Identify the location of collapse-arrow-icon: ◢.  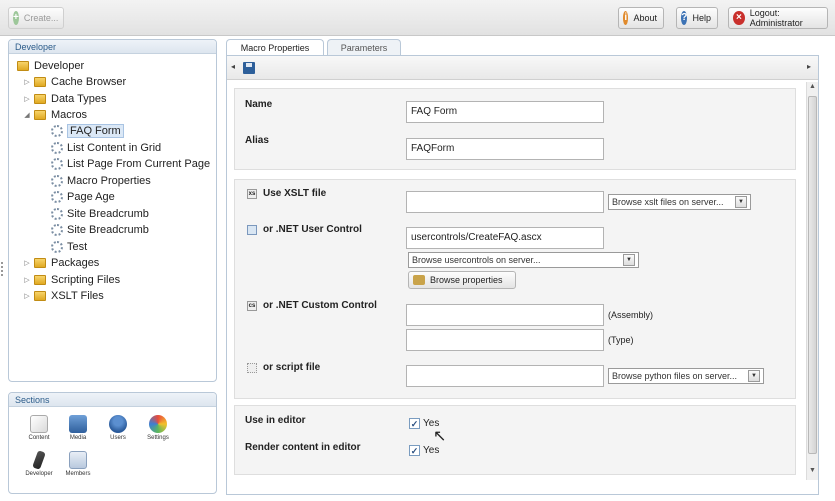
(27, 115).